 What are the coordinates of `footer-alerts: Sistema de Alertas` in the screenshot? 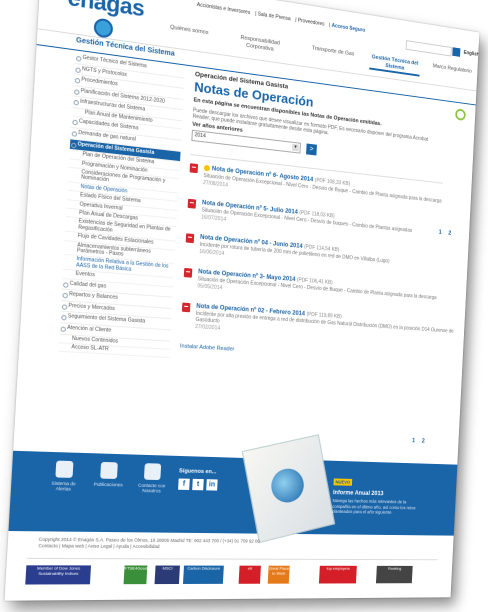 It's located at (64, 476).